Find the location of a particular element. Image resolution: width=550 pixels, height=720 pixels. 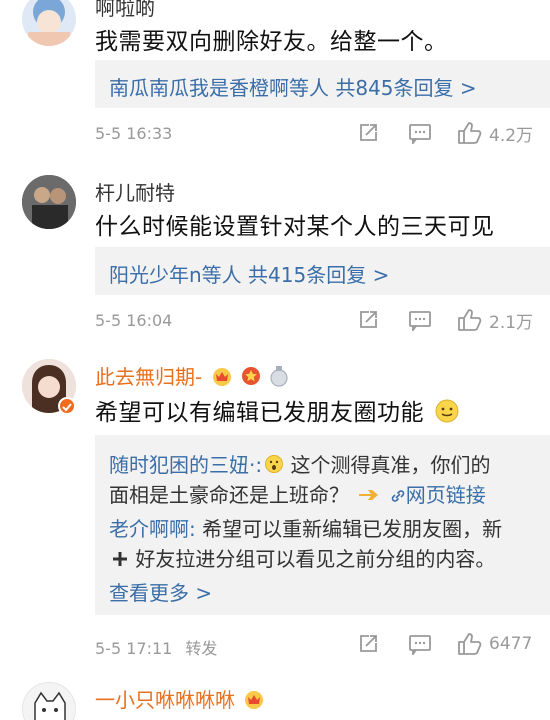

comment-time: 5-5 17:11 is located at coordinates (134, 648).